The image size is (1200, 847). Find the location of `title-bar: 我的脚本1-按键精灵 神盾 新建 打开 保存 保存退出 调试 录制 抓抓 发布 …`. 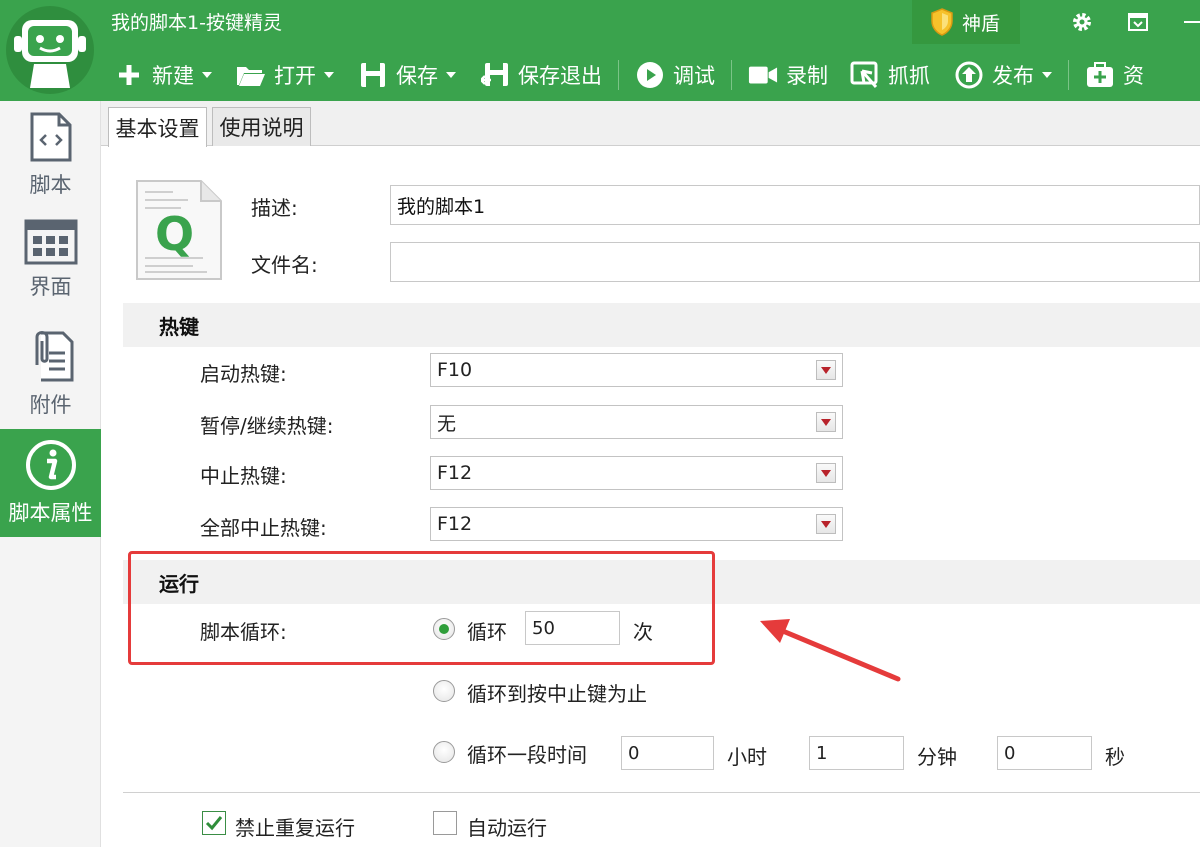

title-bar: 我的脚本1-按键精灵 神盾 新建 打开 保存 保存退出 调试 录制 抓抓 发布 … is located at coordinates (600, 50).